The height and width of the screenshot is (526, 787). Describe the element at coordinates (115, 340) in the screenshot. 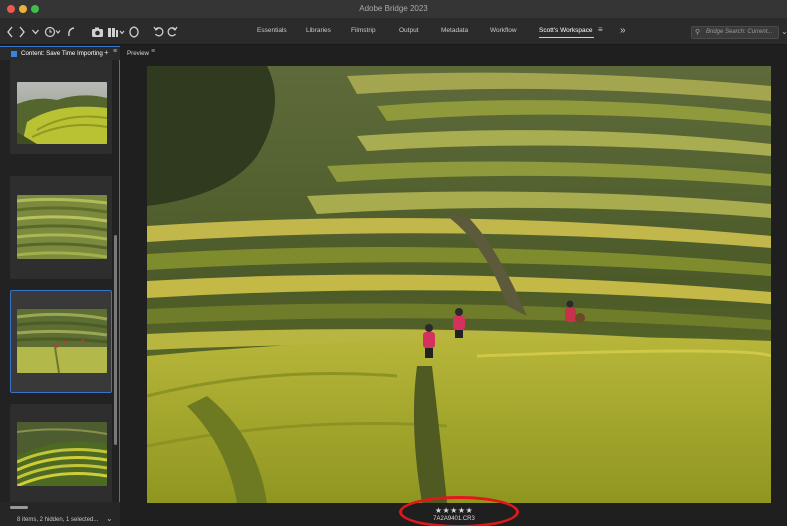

I see `content-scrollbar-thumb` at that location.